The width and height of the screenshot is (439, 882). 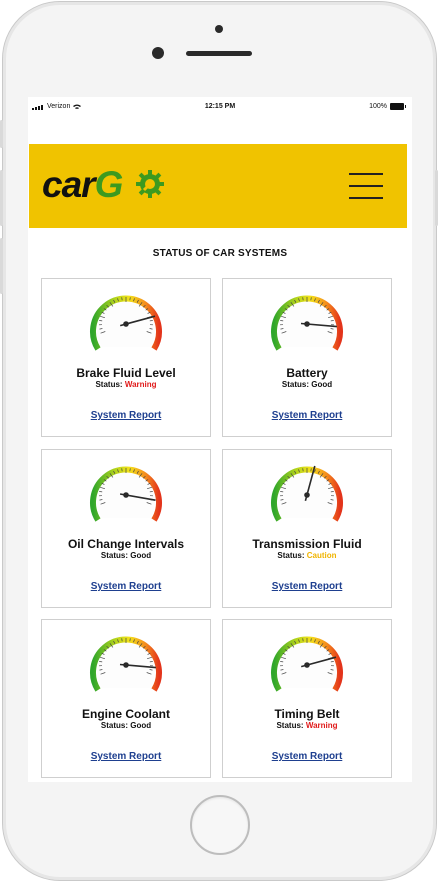 I want to click on system-name: Oil Change Intervals, so click(x=126, y=544).